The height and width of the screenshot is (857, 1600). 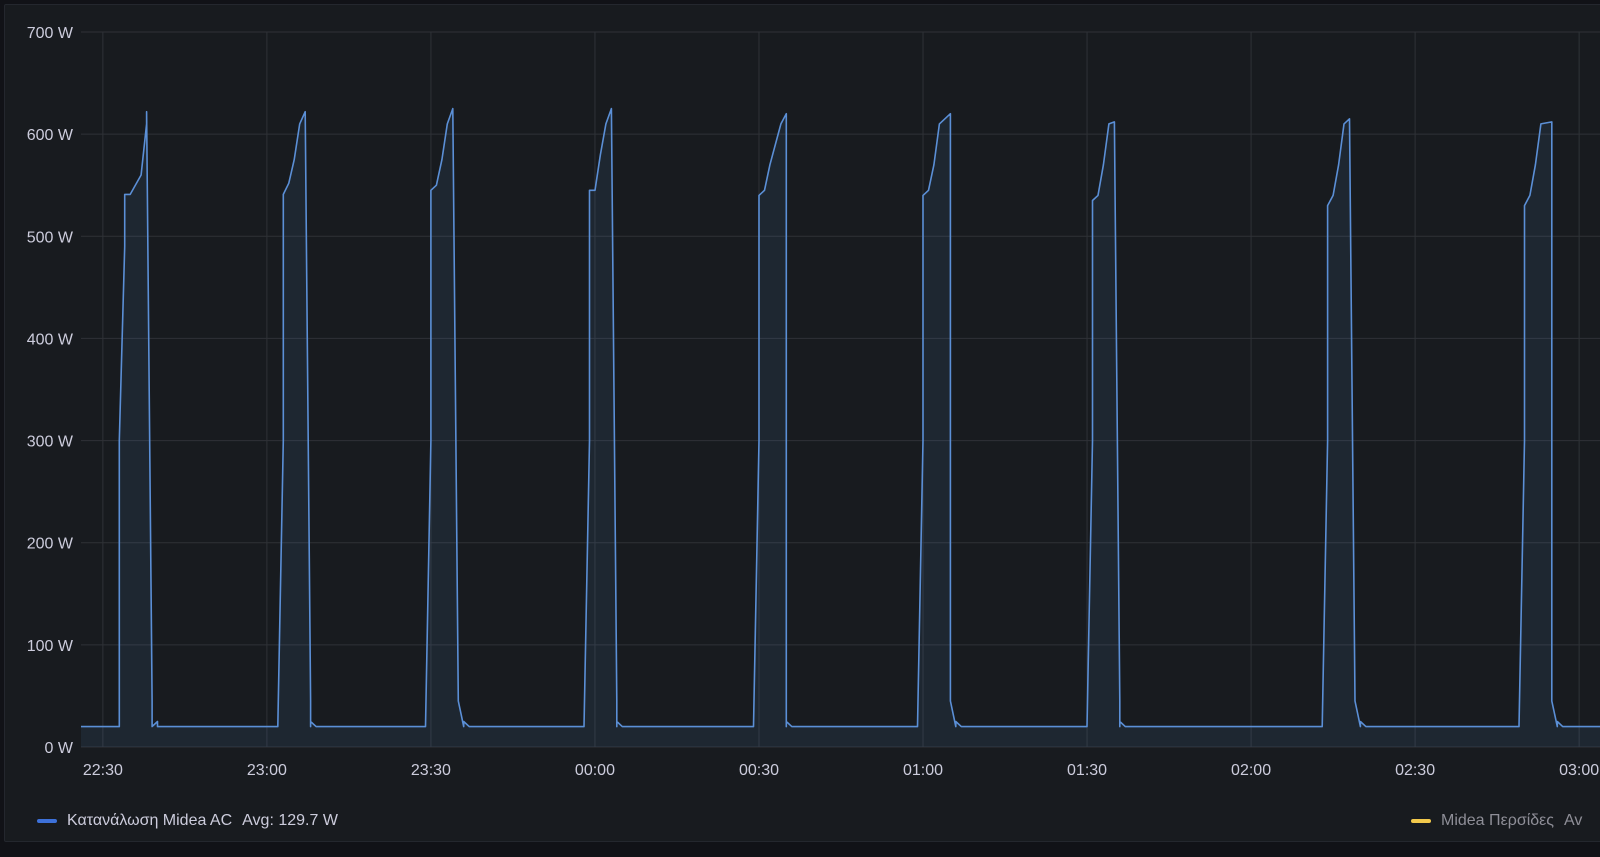 What do you see at coordinates (759, 770) in the screenshot?
I see `x-tick-label: 00:30` at bounding box center [759, 770].